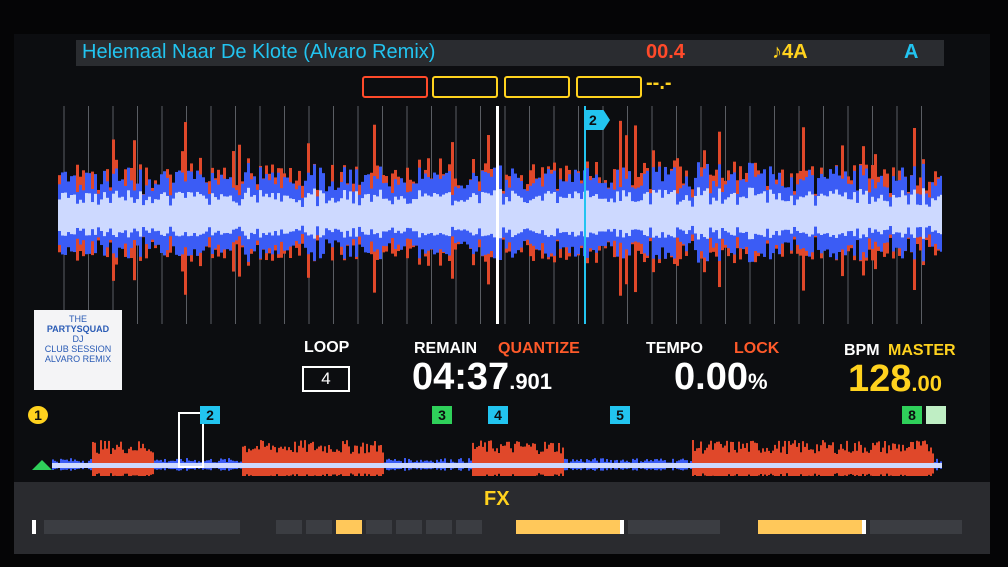  I want to click on fx-label: FX, so click(497, 499).